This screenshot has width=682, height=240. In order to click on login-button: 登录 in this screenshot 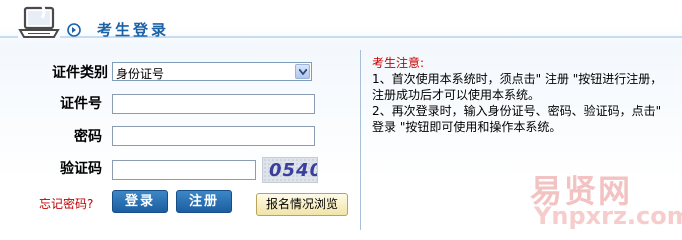, I will do `click(140, 201)`.